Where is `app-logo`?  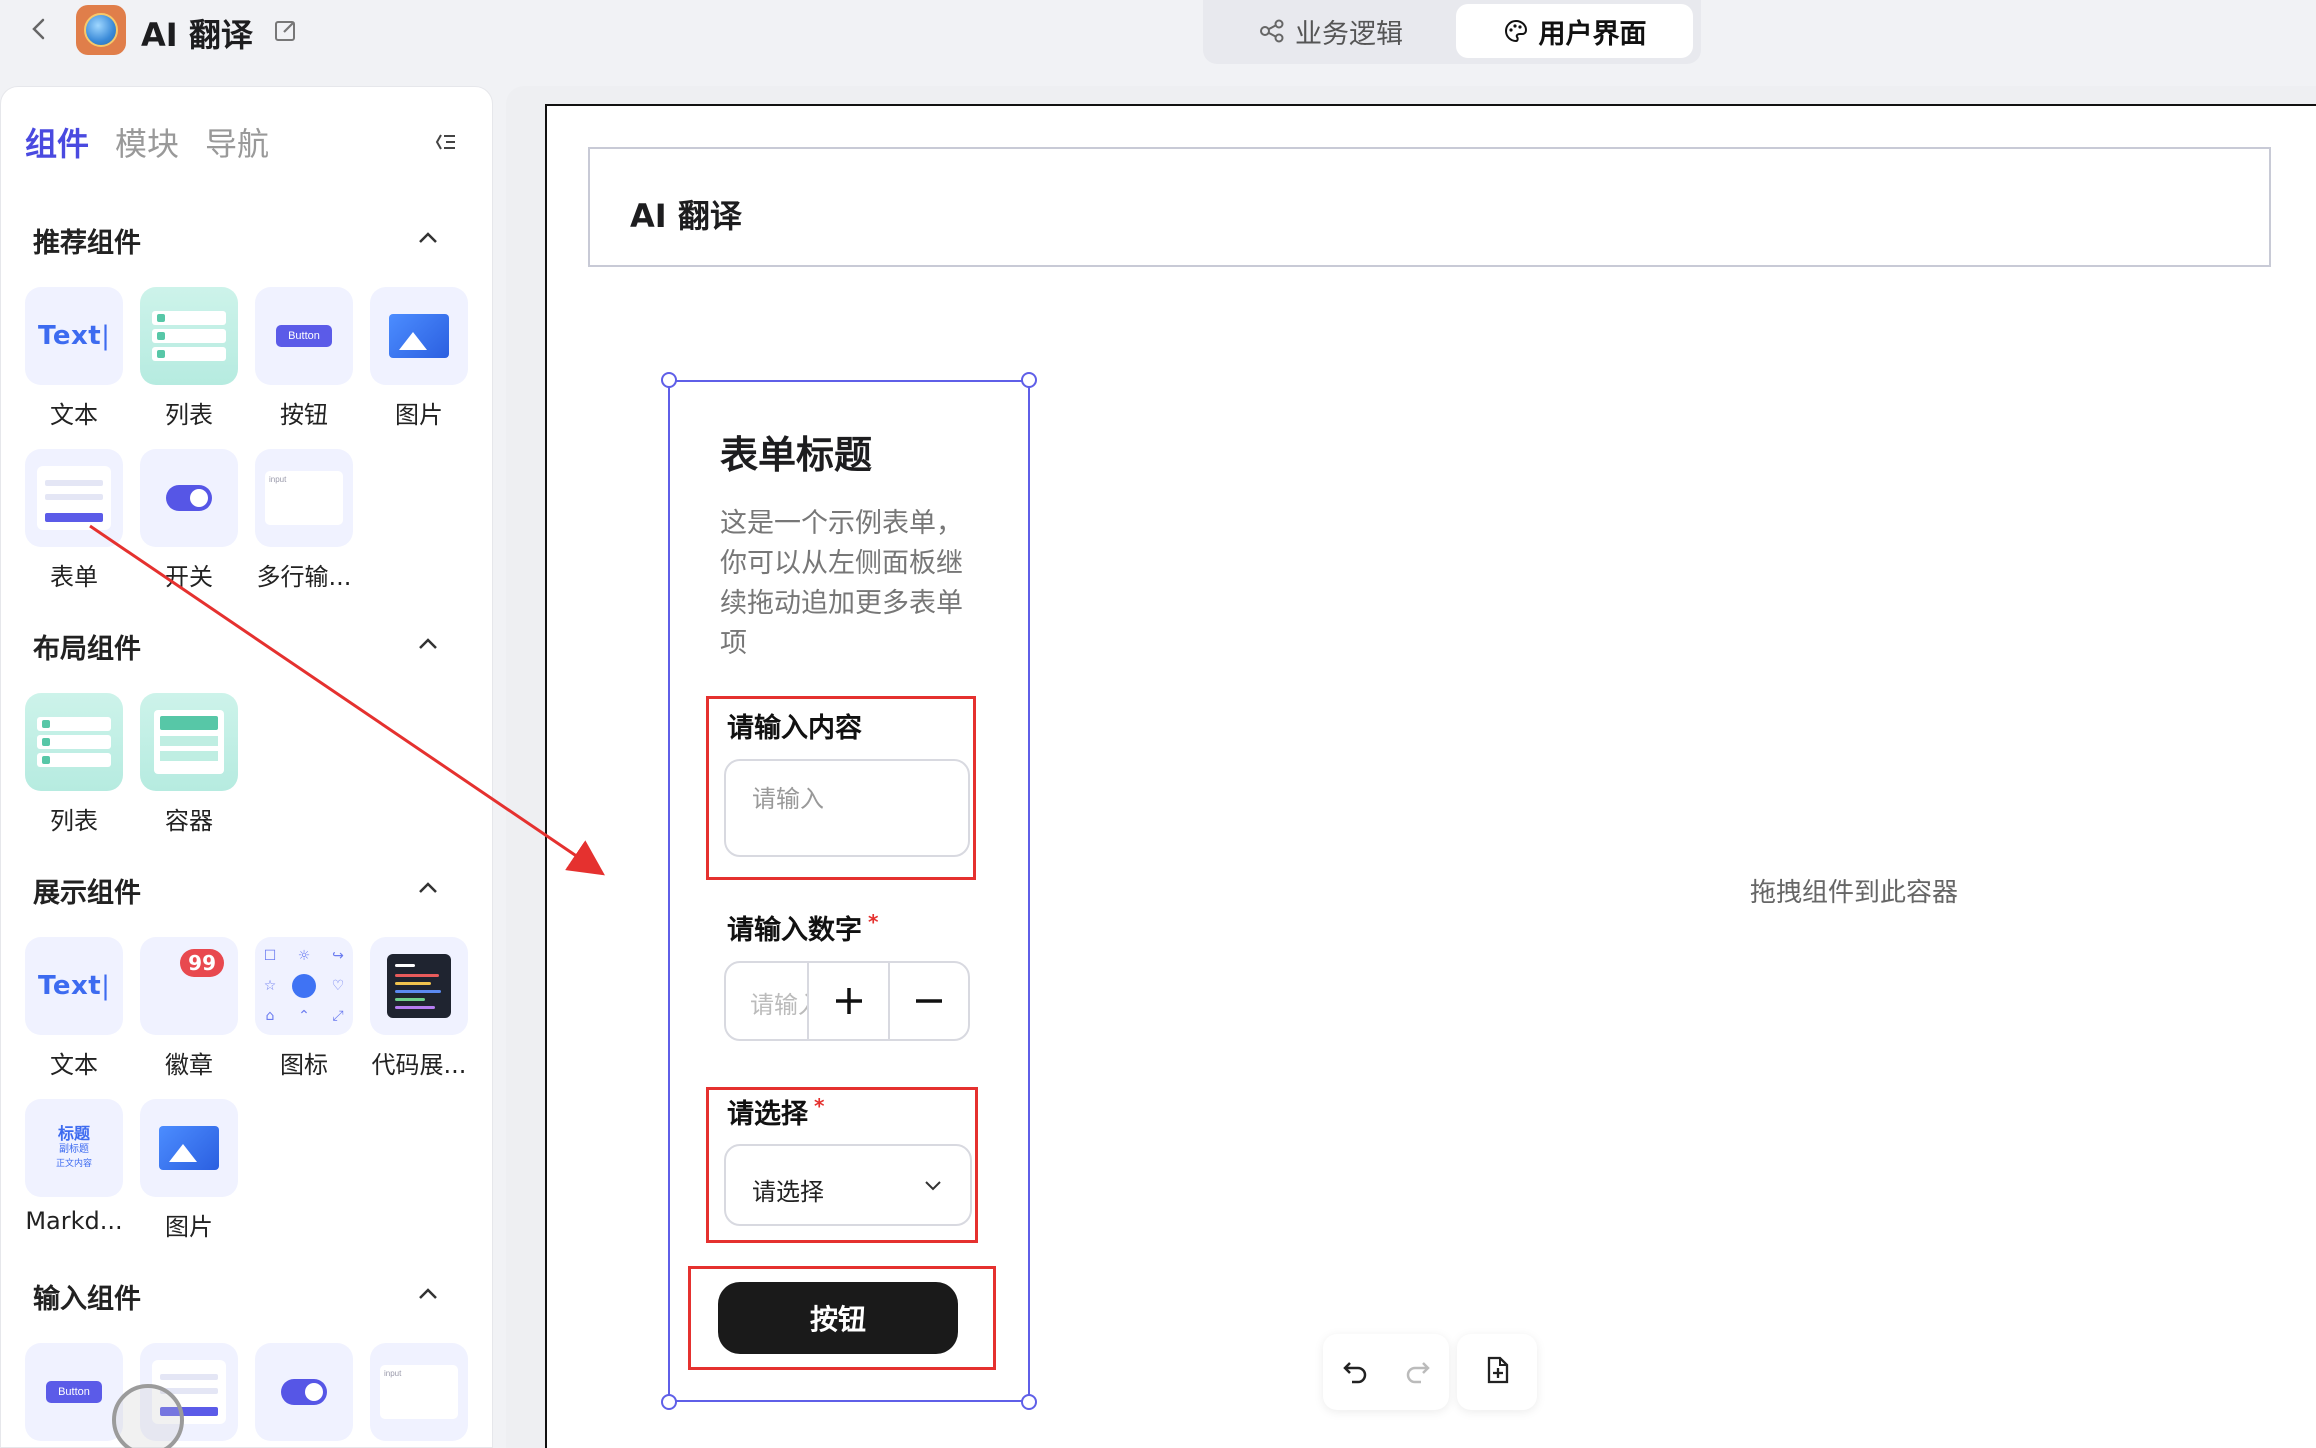
app-logo is located at coordinates (101, 30).